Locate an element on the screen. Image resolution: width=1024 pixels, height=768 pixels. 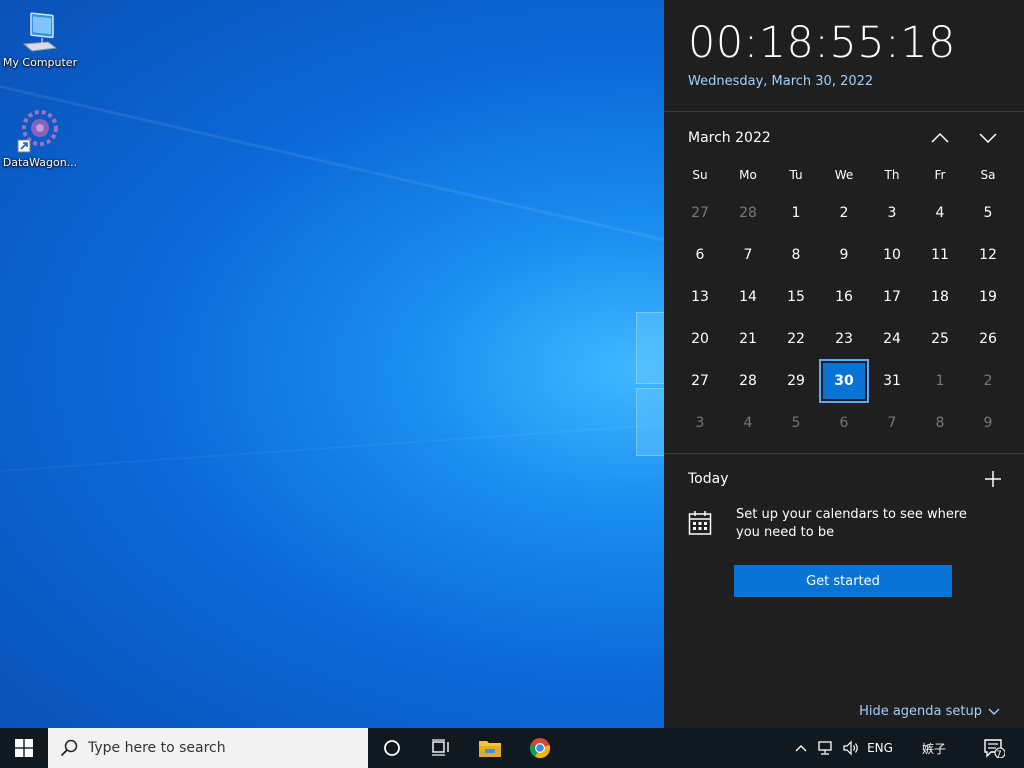
hide-agenda-setup-link: Hide agenda setup is located at coordinates (929, 711).